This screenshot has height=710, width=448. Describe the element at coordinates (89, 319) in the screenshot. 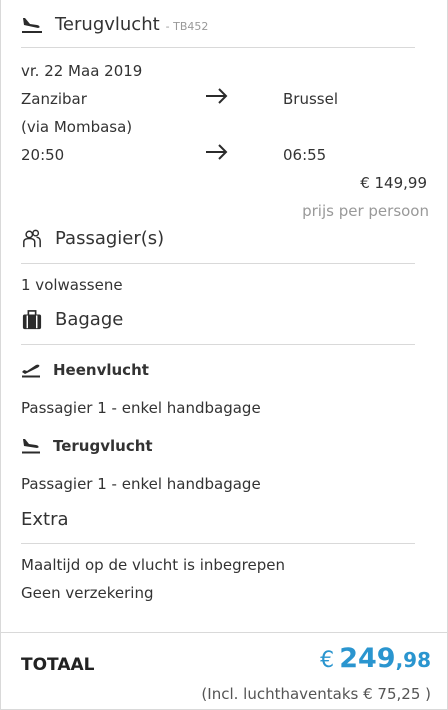

I see `baggage-title: Bagage` at that location.